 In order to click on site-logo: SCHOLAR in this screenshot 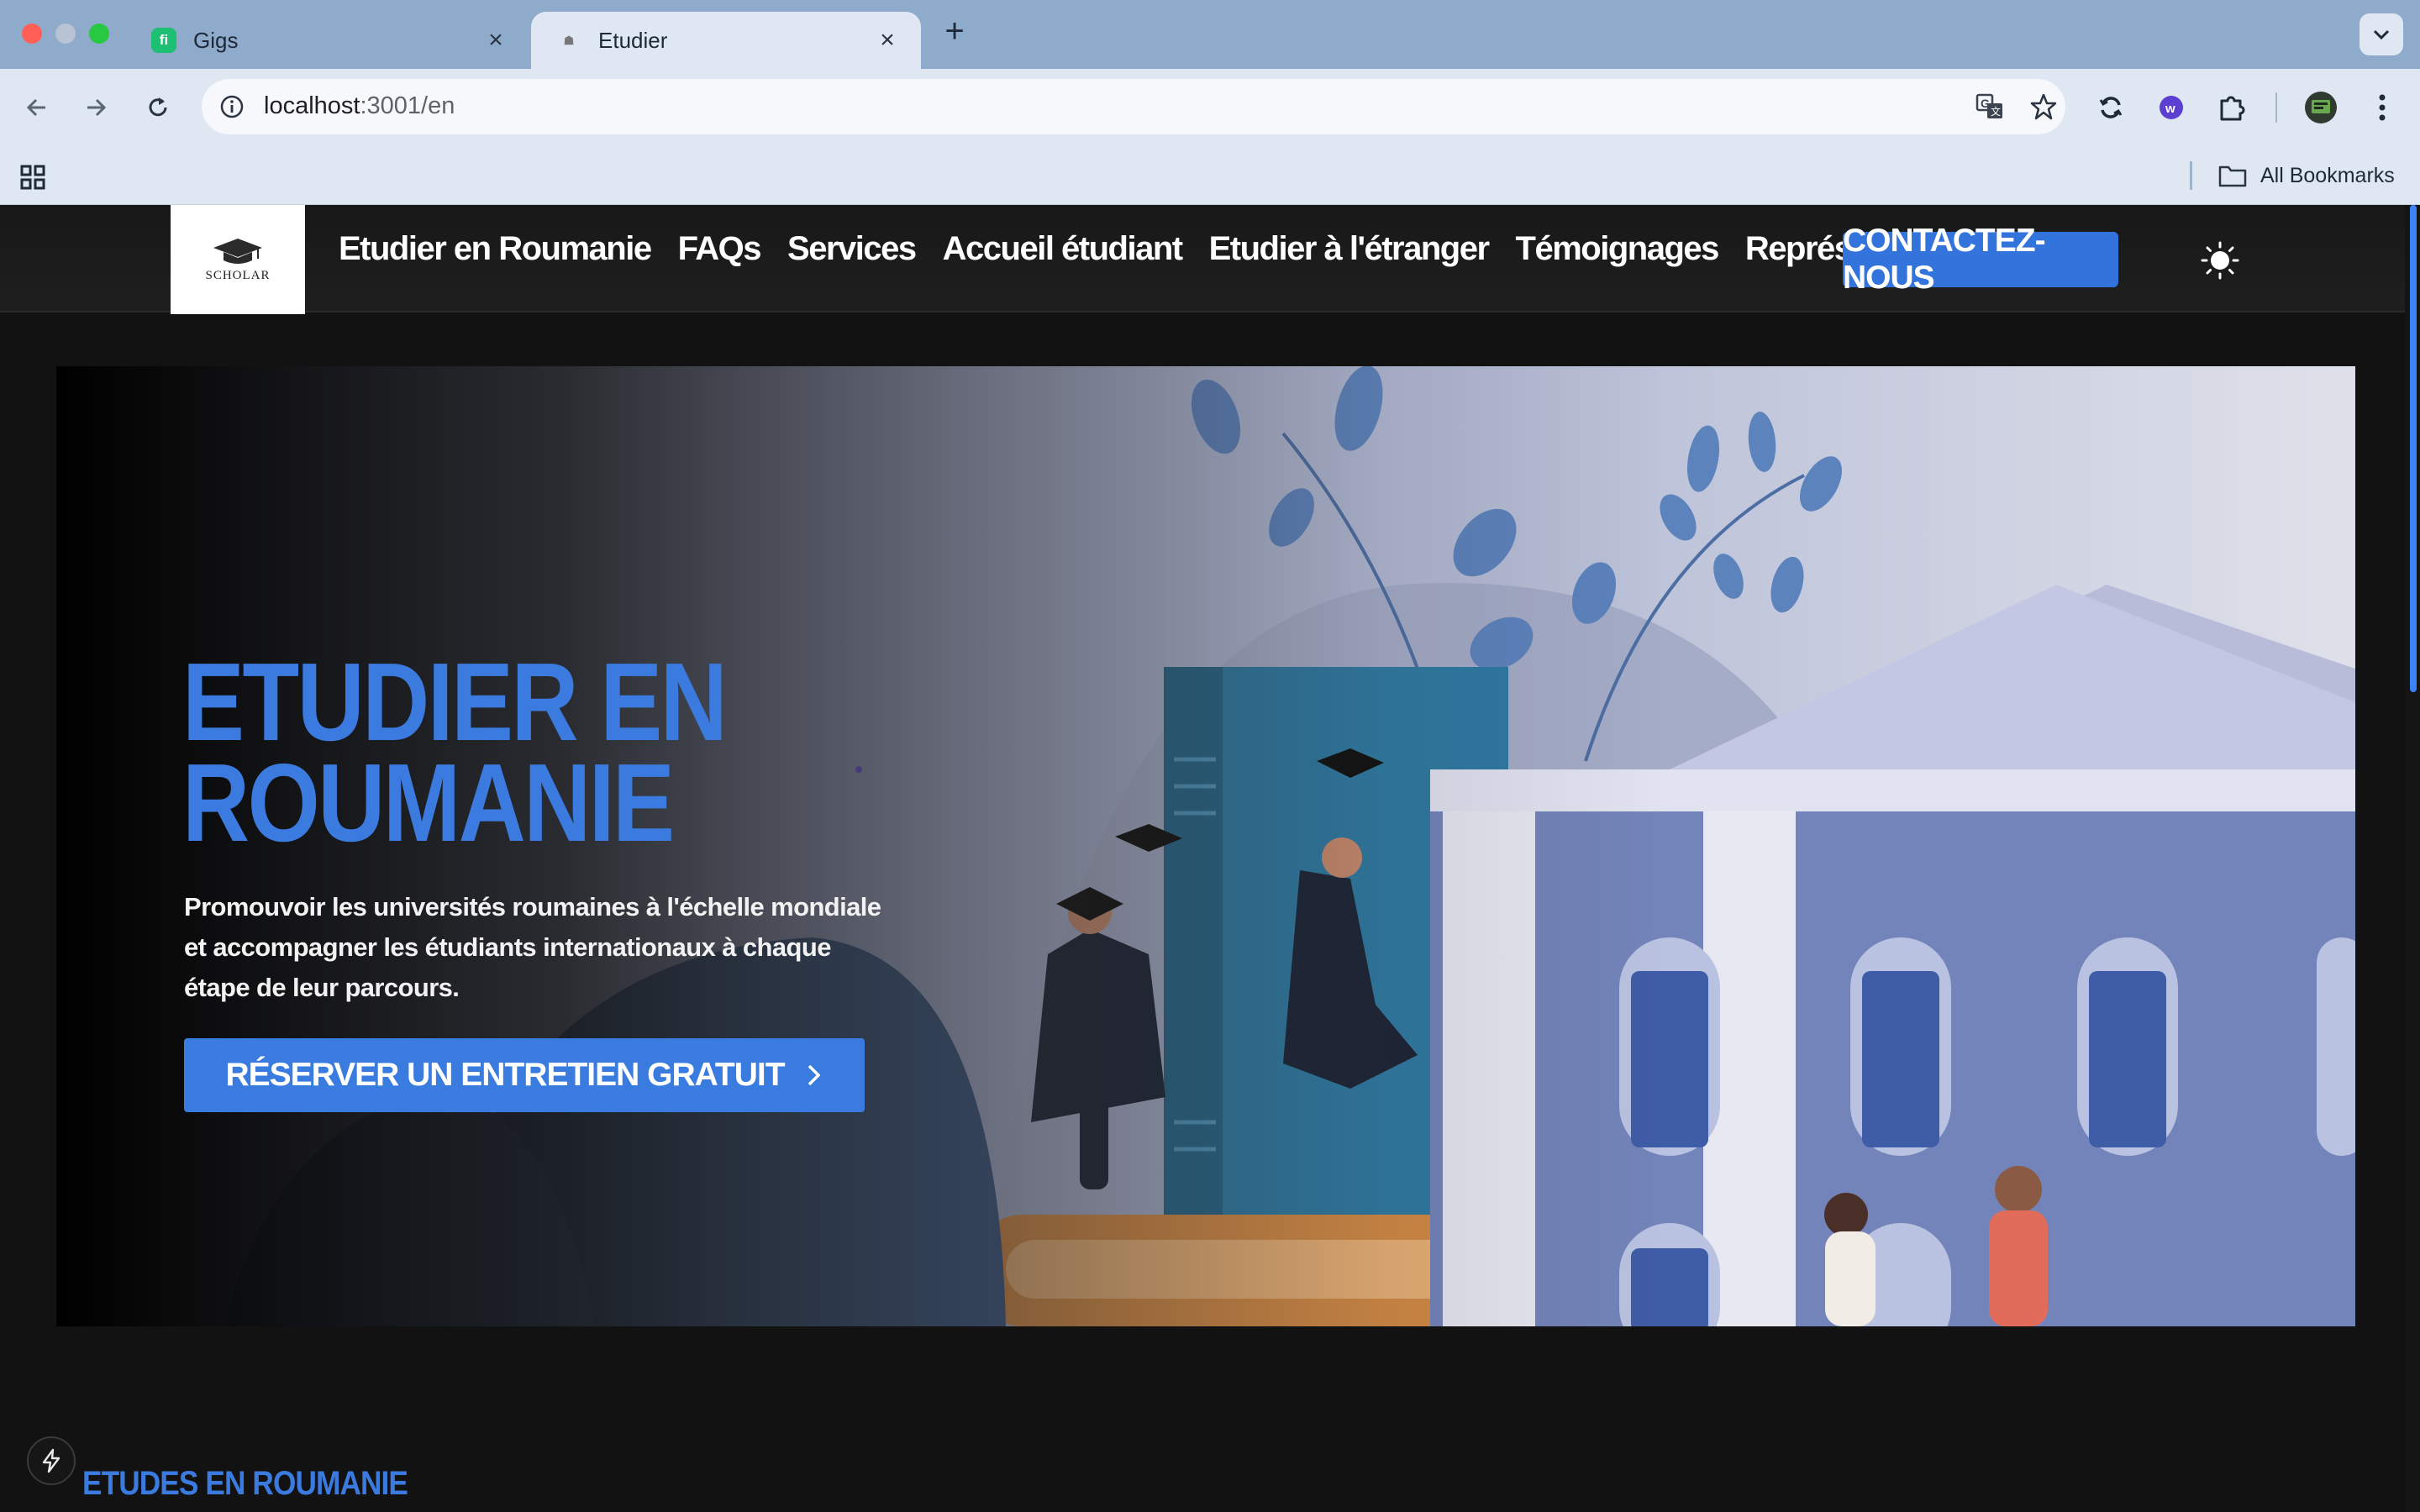, I will do `click(238, 259)`.